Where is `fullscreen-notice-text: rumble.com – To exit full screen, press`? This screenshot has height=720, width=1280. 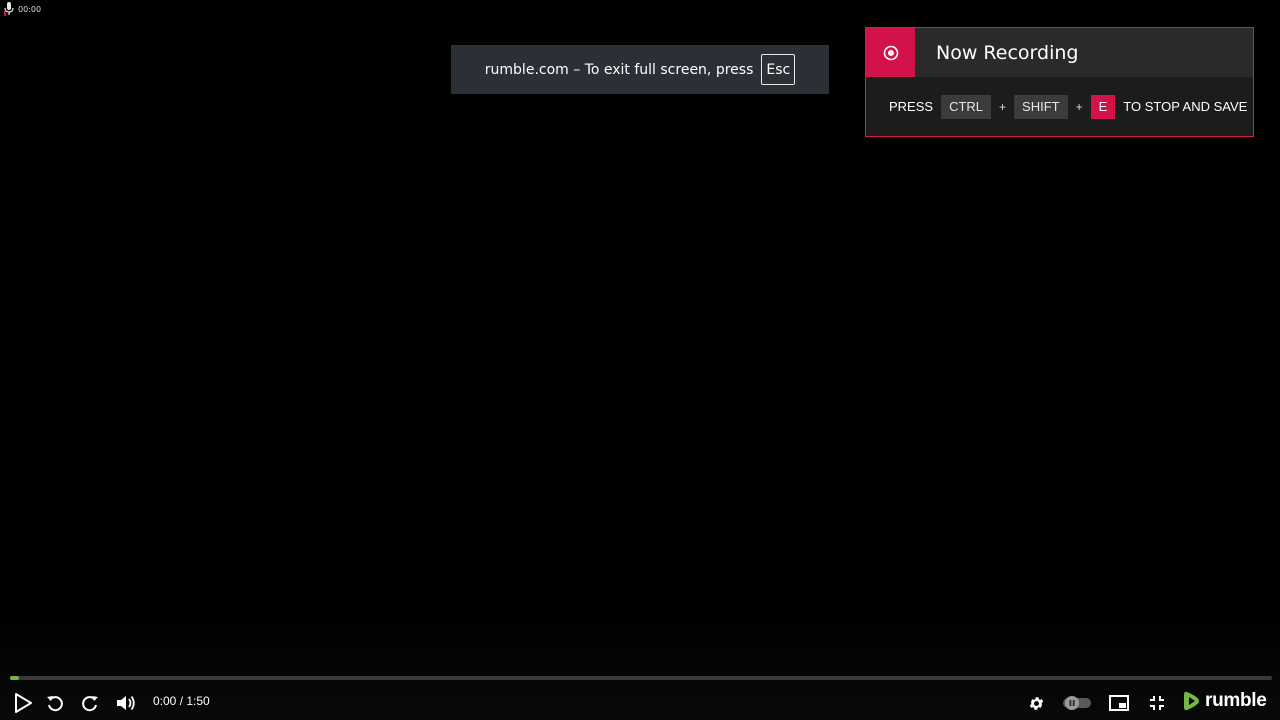 fullscreen-notice-text: rumble.com – To exit full screen, press is located at coordinates (619, 69).